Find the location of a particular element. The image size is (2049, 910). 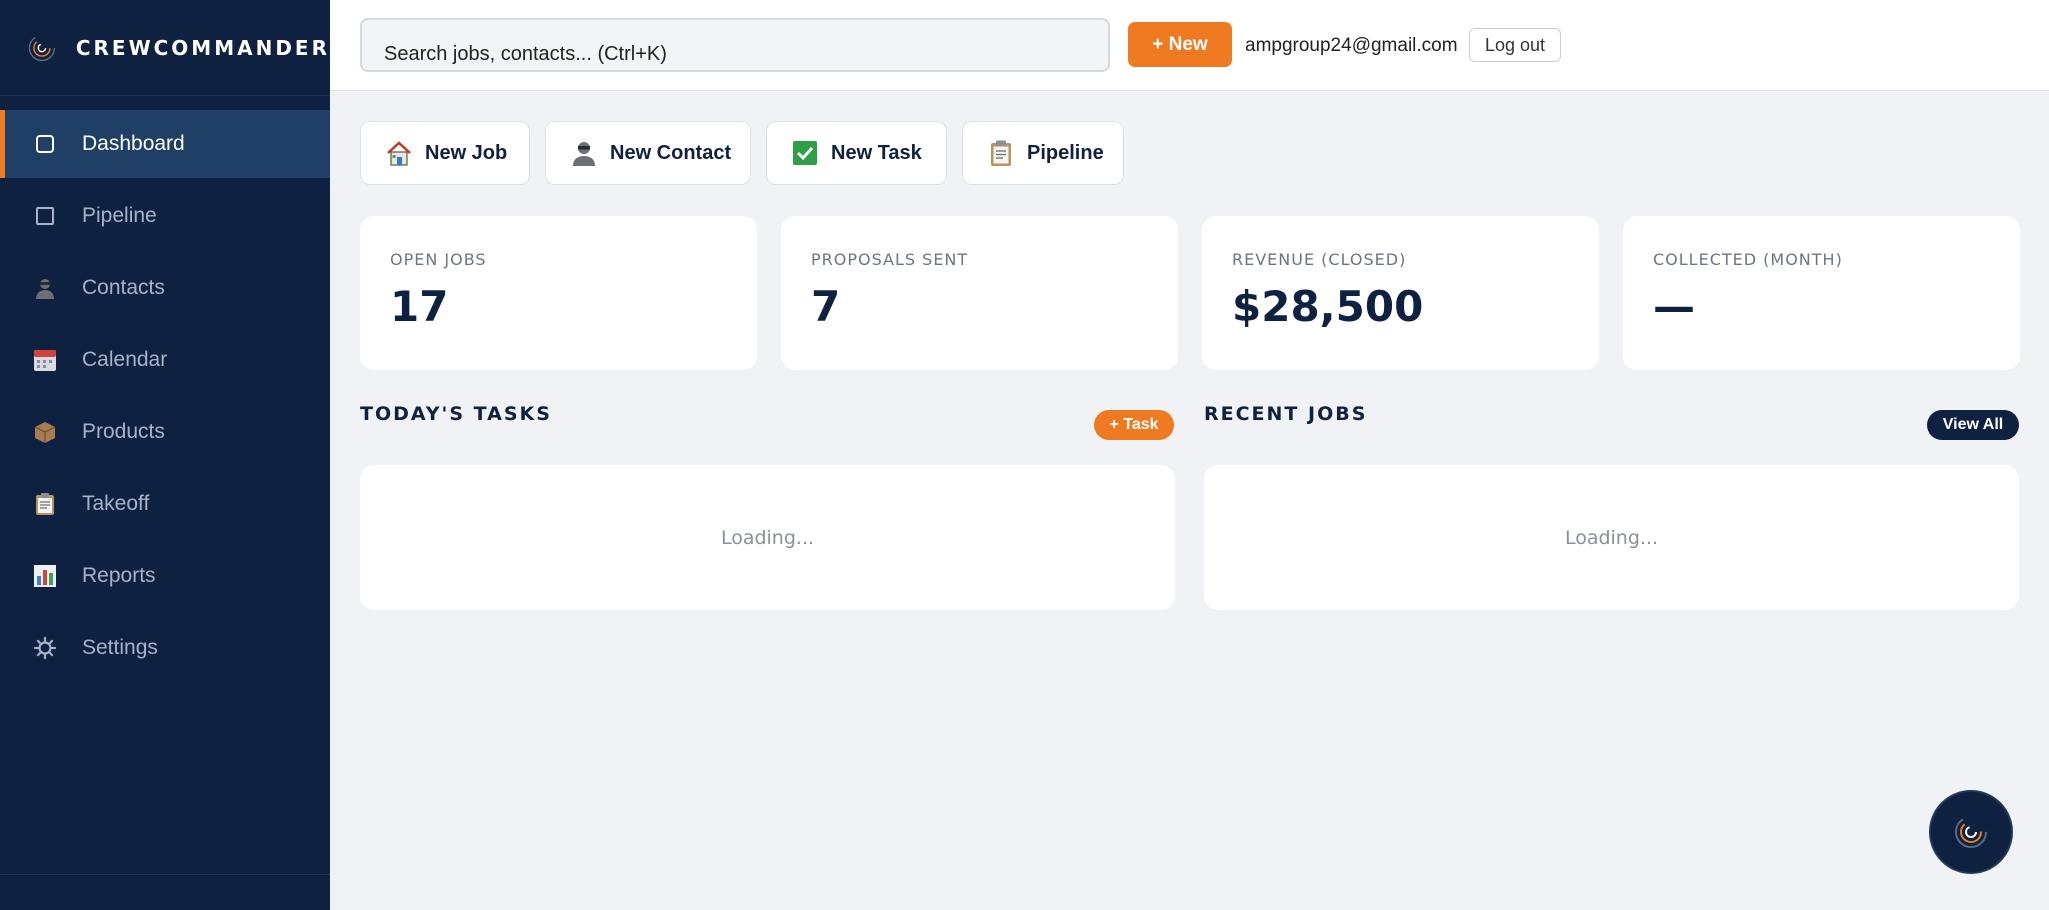

stat-label: OPEN JOBS is located at coordinates (438, 259).